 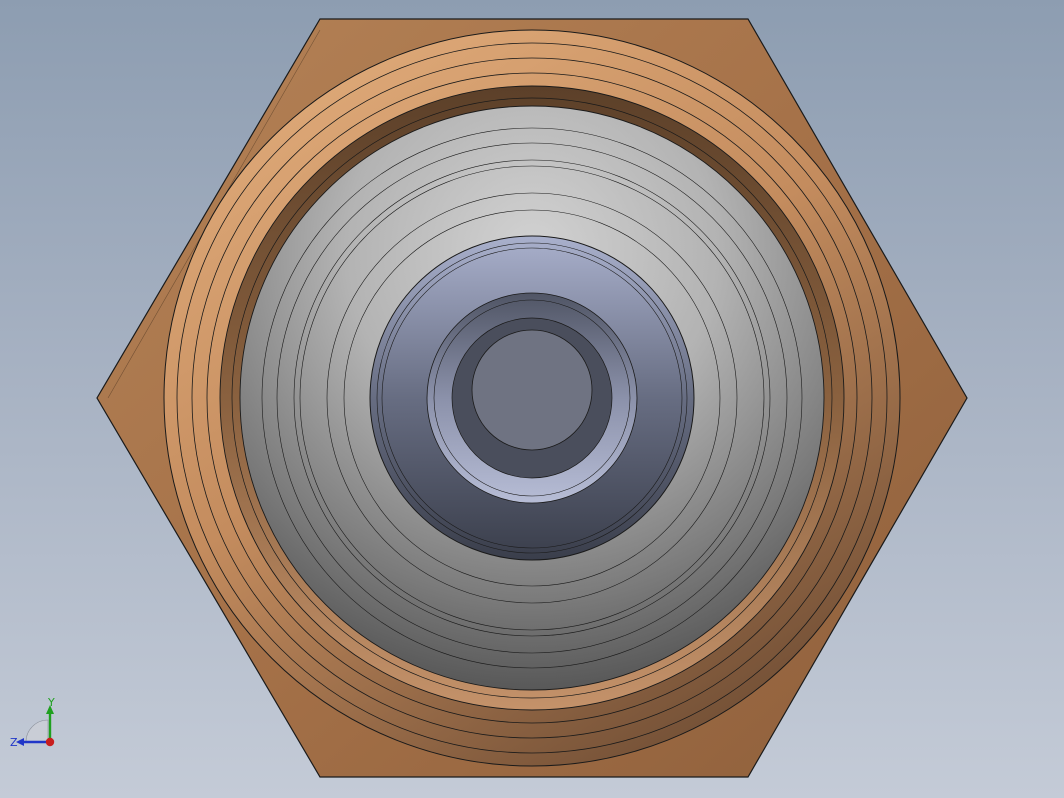 What do you see at coordinates (532, 390) in the screenshot?
I see `center-hole-face` at bounding box center [532, 390].